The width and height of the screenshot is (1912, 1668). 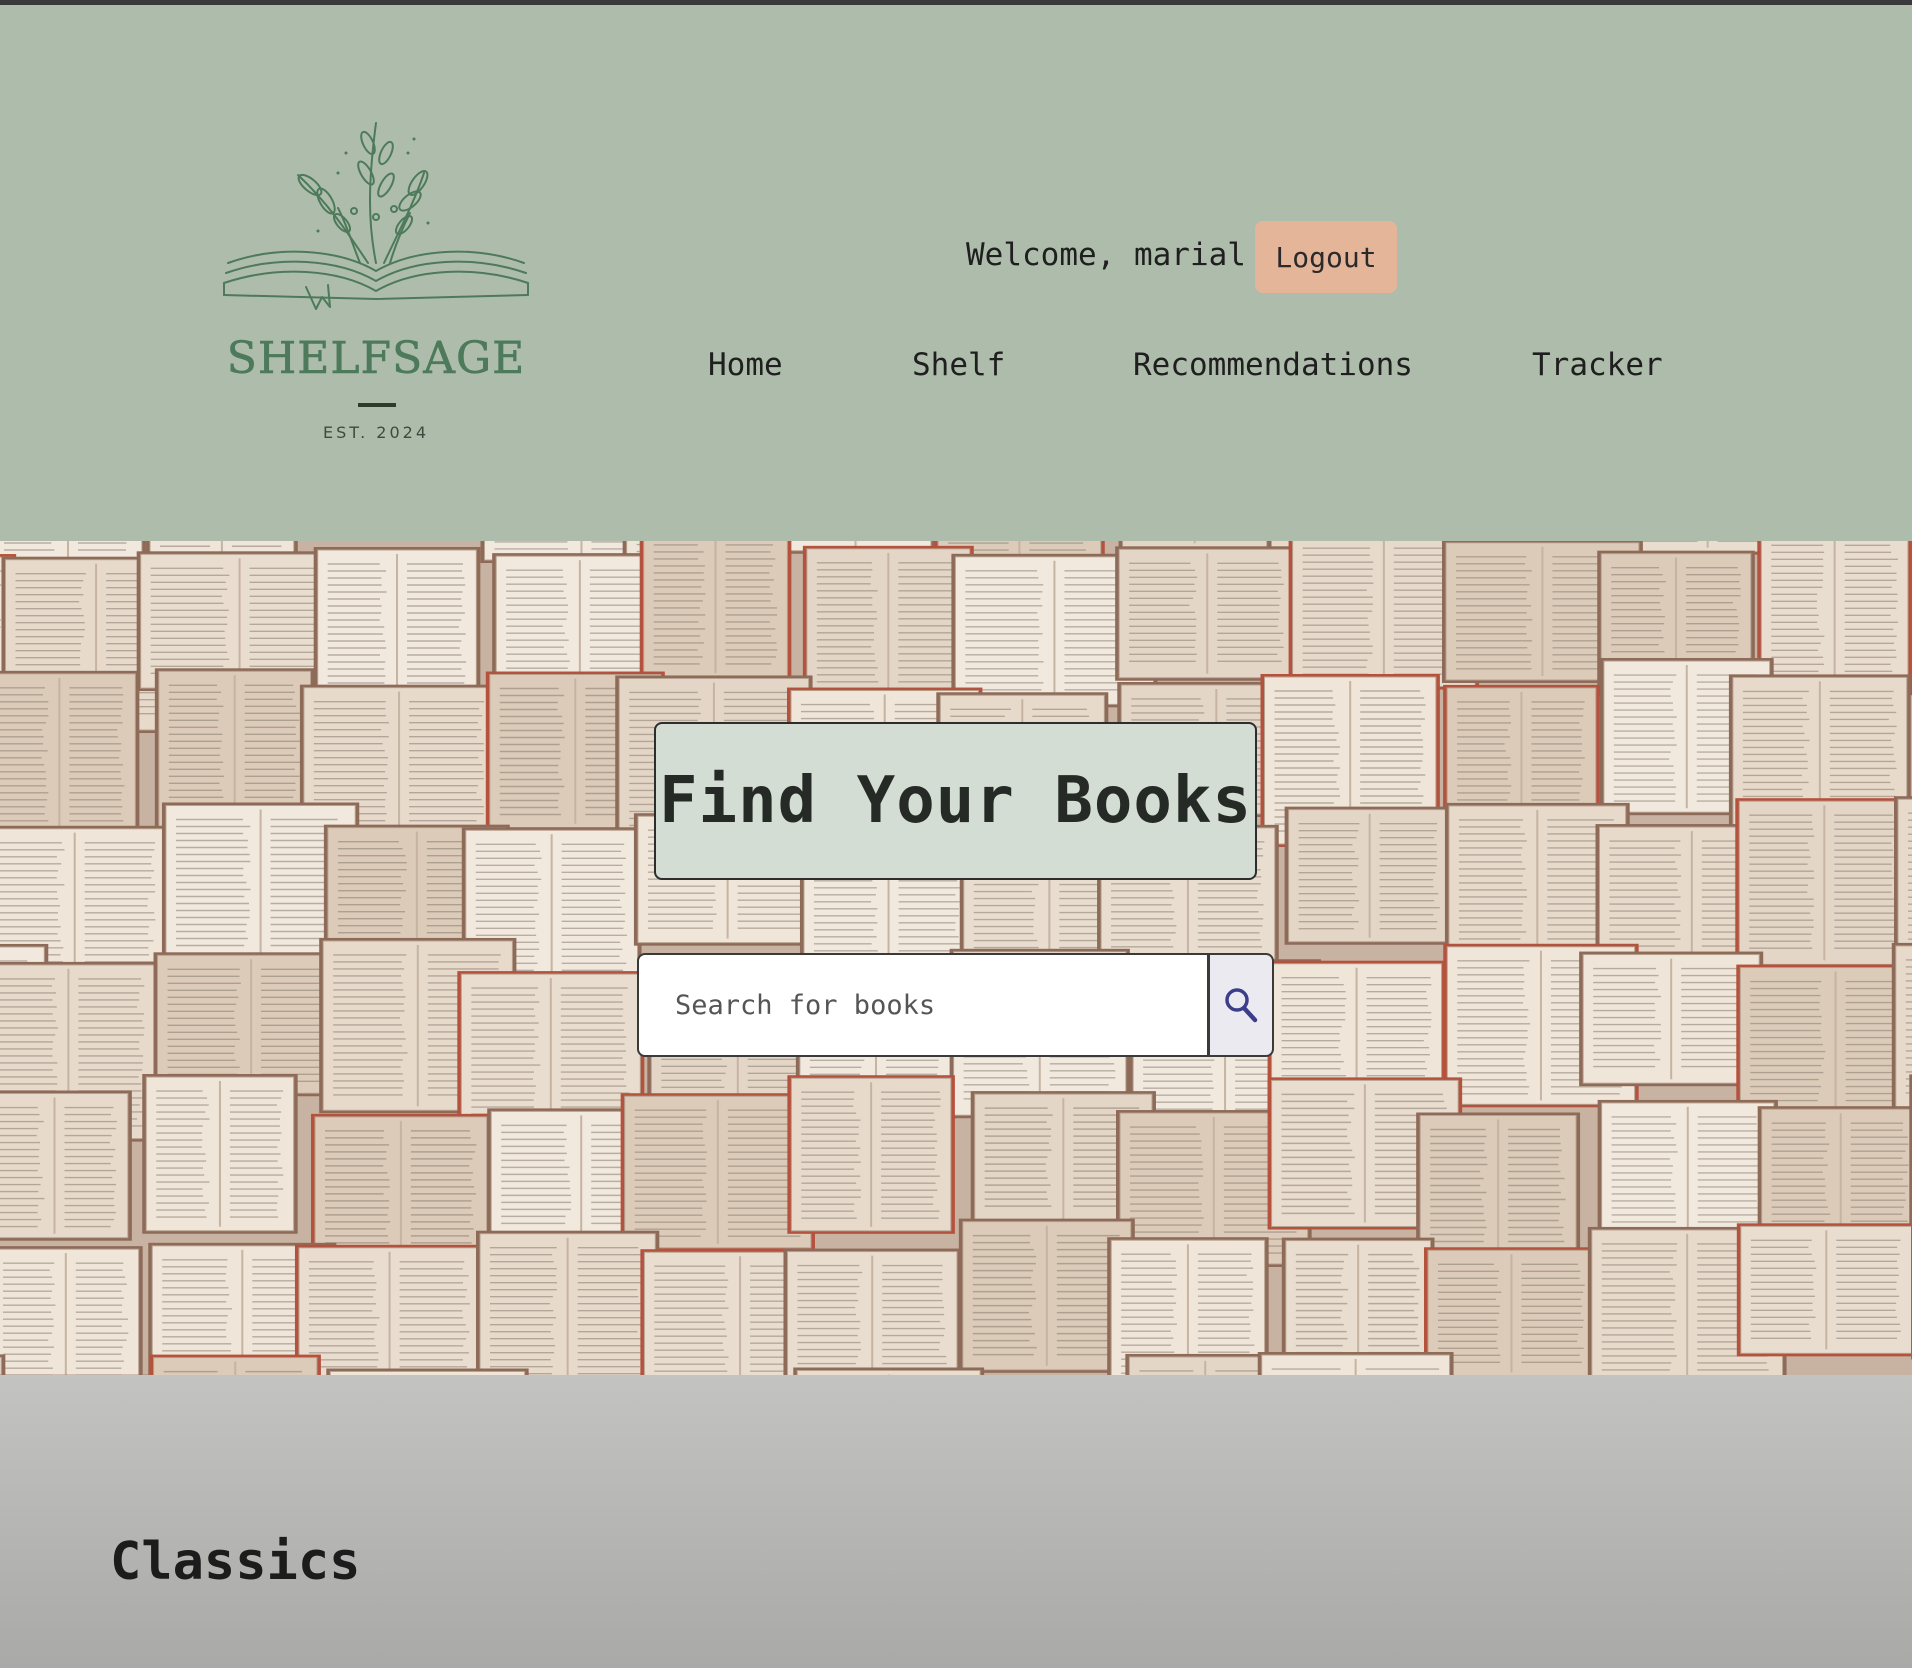 I want to click on nav-recommendations: Recommendations, so click(x=1273, y=365).